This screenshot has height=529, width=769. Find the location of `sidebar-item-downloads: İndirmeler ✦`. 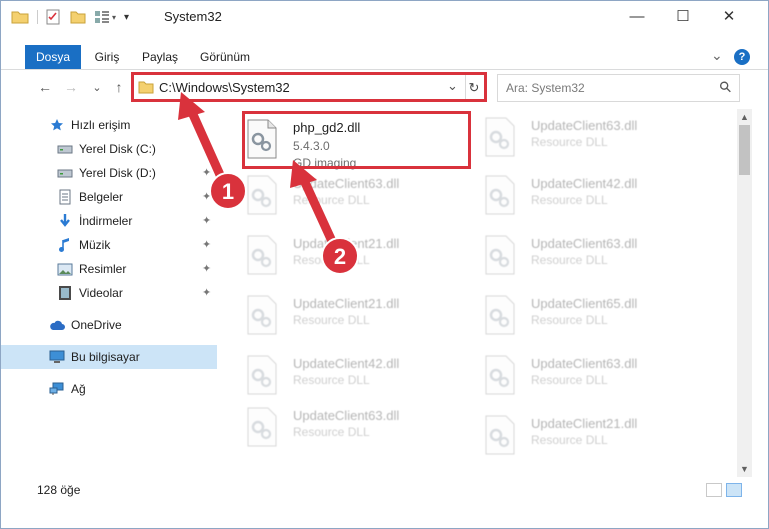

sidebar-item-downloads: İndirmeler ✦ is located at coordinates (109, 221).